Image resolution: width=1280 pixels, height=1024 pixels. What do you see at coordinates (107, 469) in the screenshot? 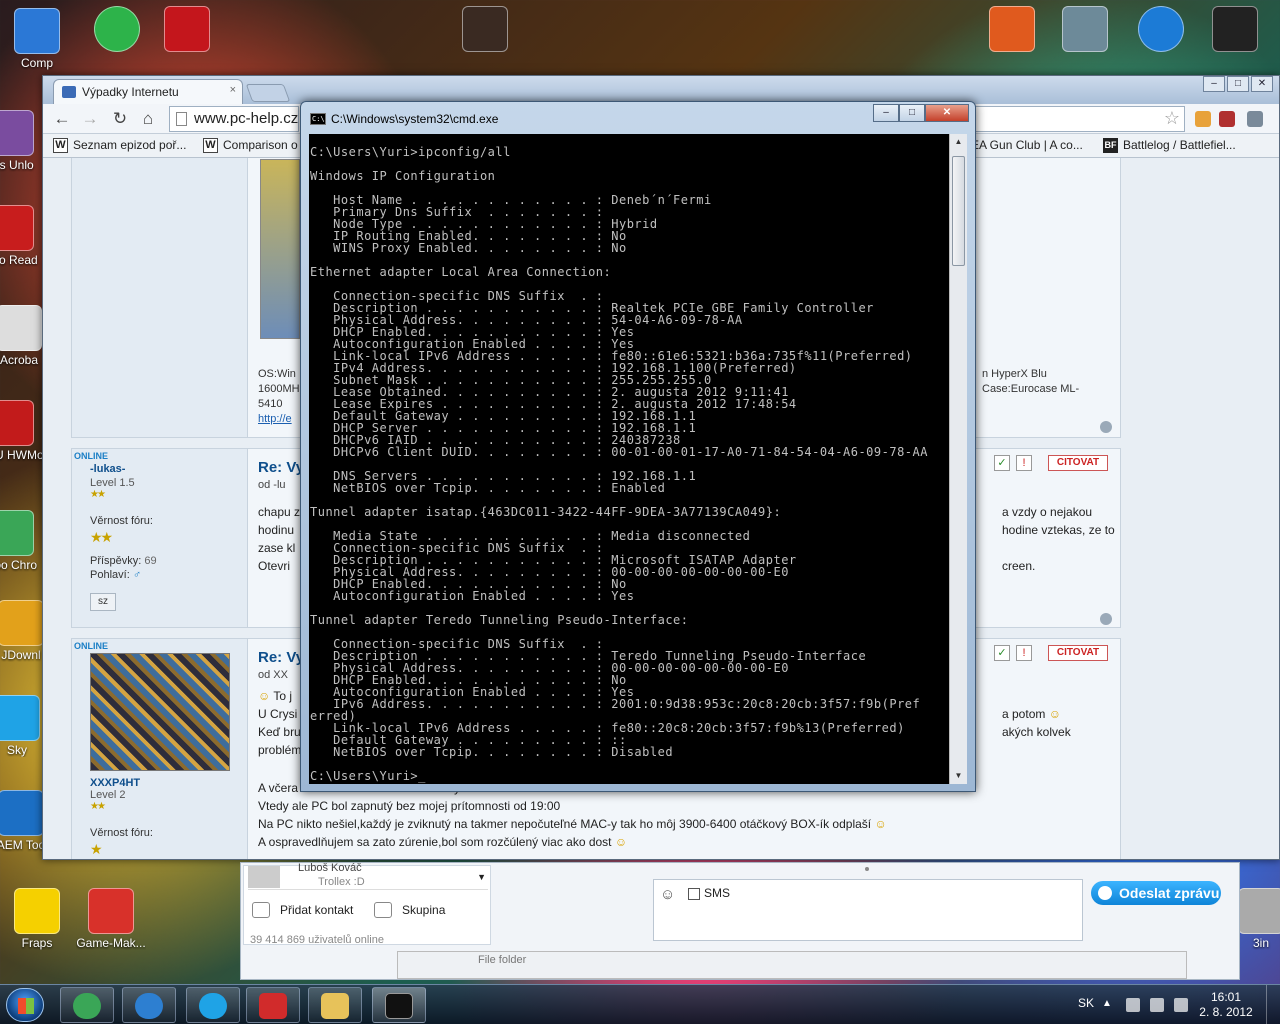
I see `username: -lukas-` at bounding box center [107, 469].